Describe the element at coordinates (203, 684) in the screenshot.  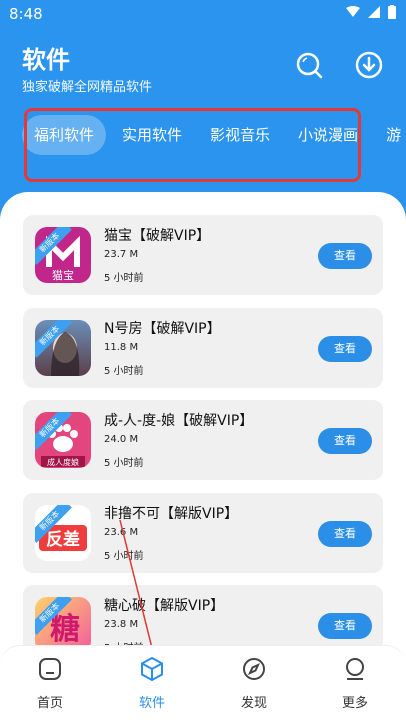
I see `bottom-navigation: 首页 软件 发现 更多` at that location.